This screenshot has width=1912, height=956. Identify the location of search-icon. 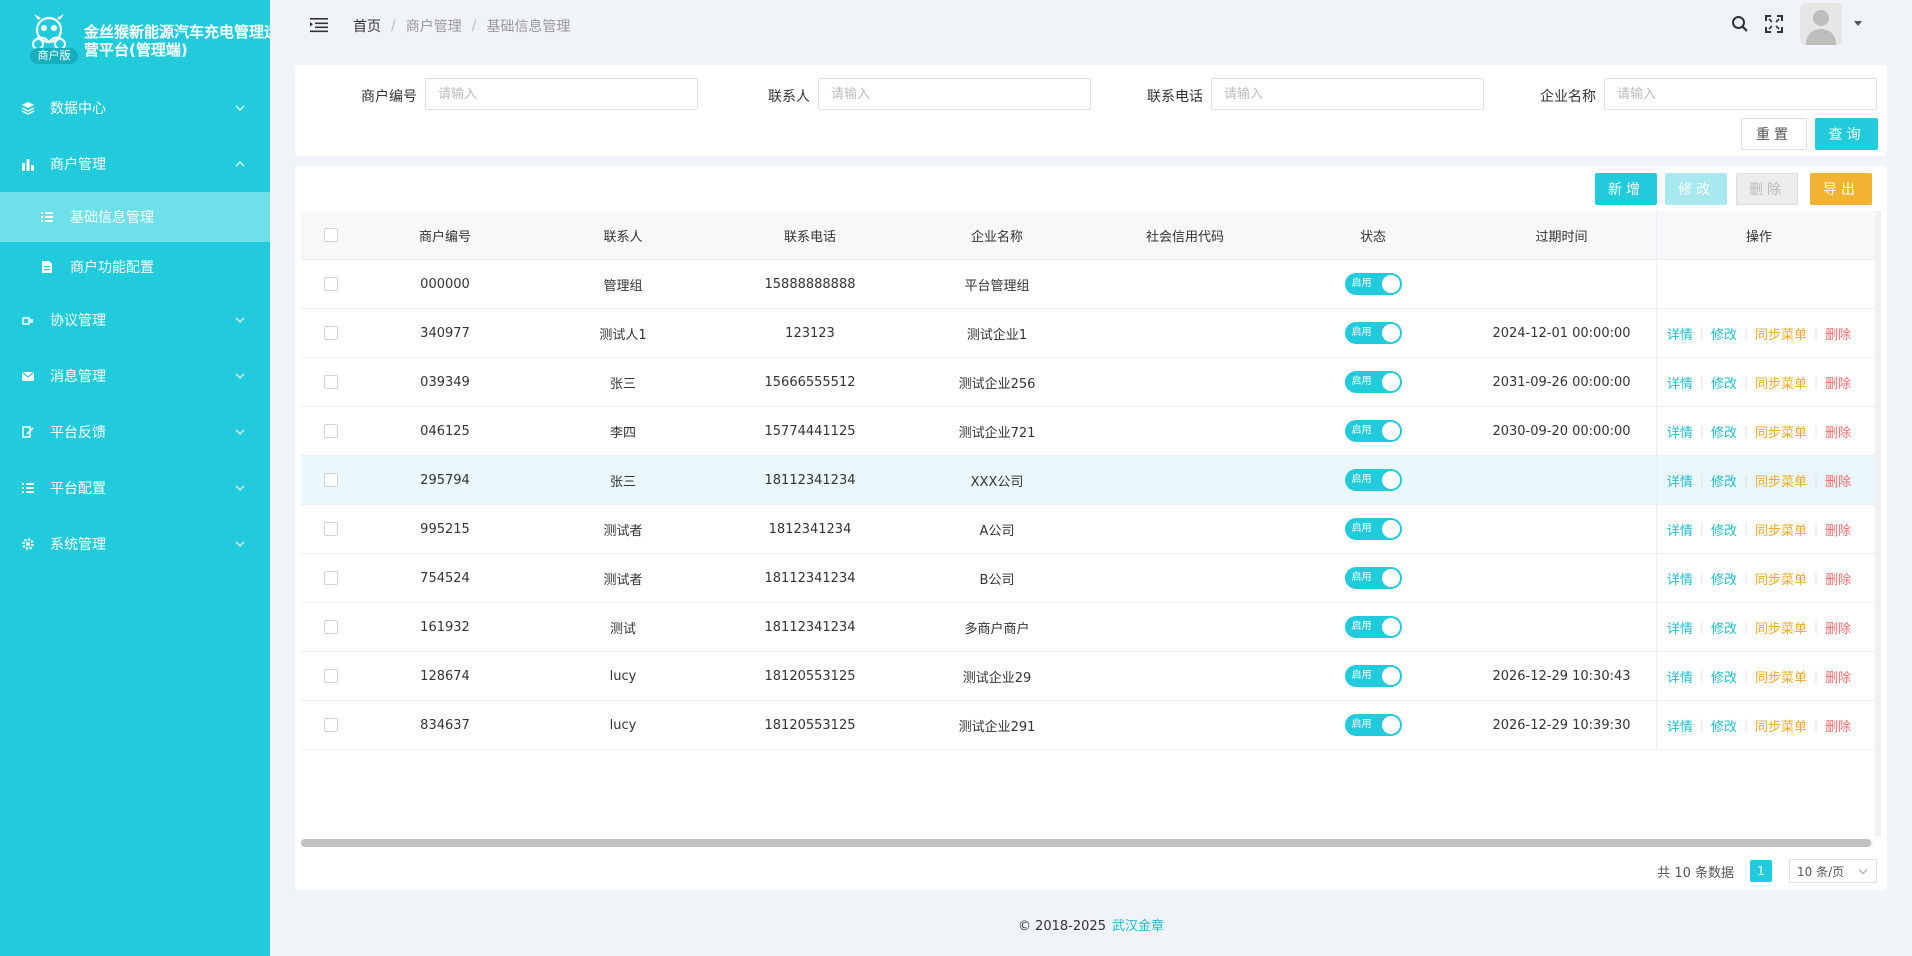
(1740, 24).